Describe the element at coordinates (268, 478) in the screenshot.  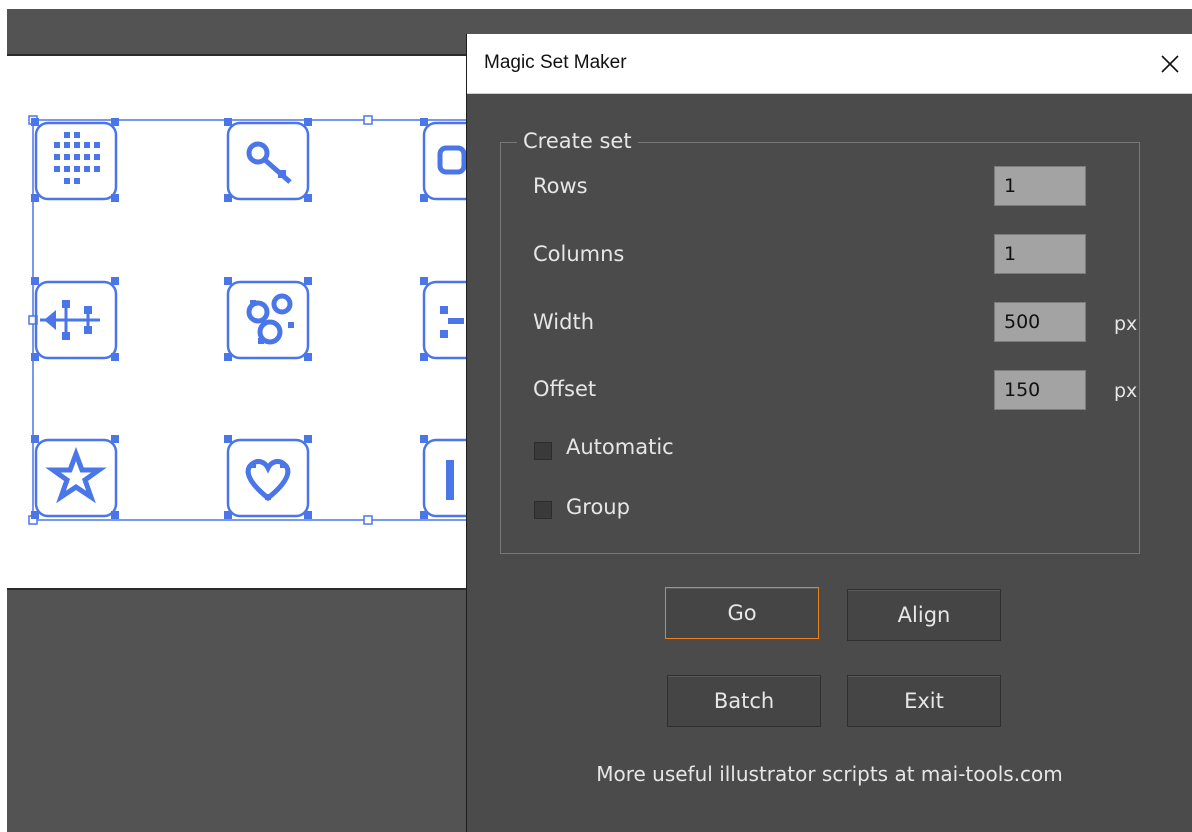
I see `heart-icon` at that location.